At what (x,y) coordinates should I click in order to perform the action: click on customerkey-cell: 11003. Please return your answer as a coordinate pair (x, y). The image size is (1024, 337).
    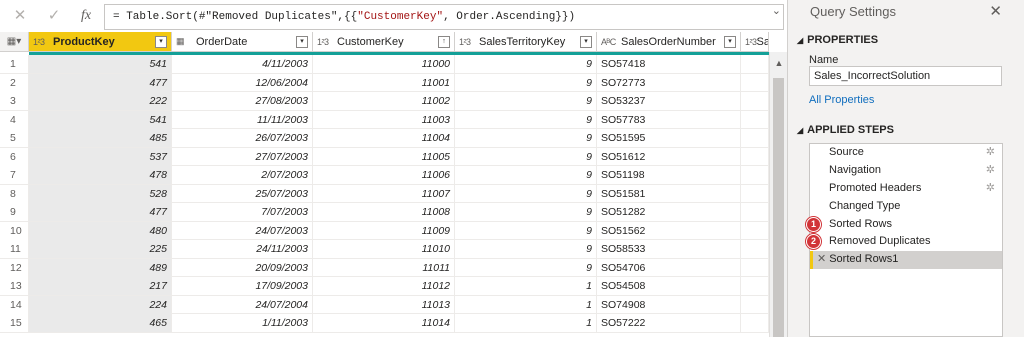
    Looking at the image, I should click on (384, 119).